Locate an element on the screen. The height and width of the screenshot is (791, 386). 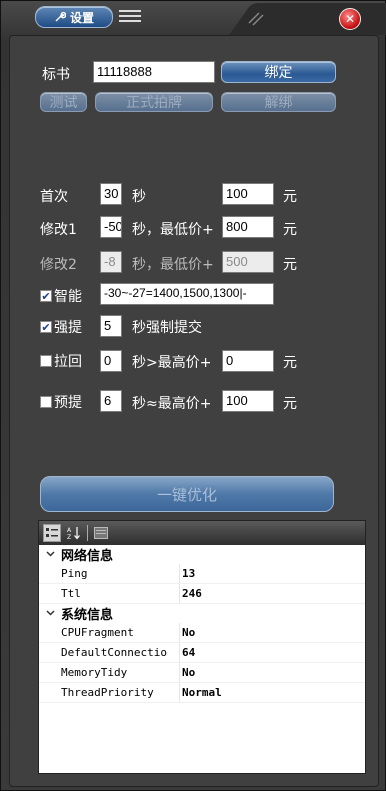
modify1-label: 修改1 is located at coordinates (58, 230).